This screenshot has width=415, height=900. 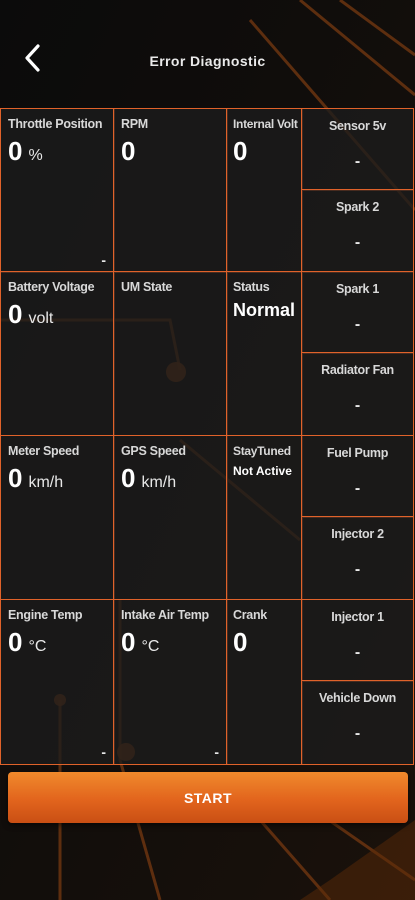 I want to click on tile-label: Meter Speed, so click(x=44, y=451).